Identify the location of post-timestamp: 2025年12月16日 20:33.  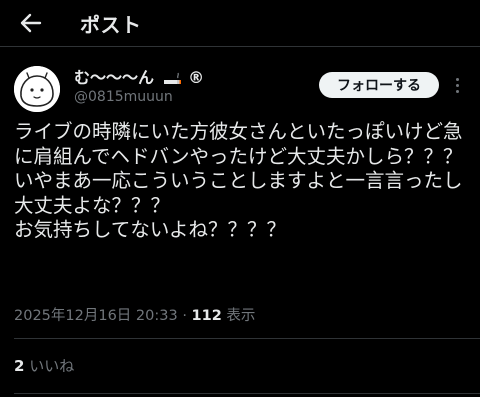
(96, 316).